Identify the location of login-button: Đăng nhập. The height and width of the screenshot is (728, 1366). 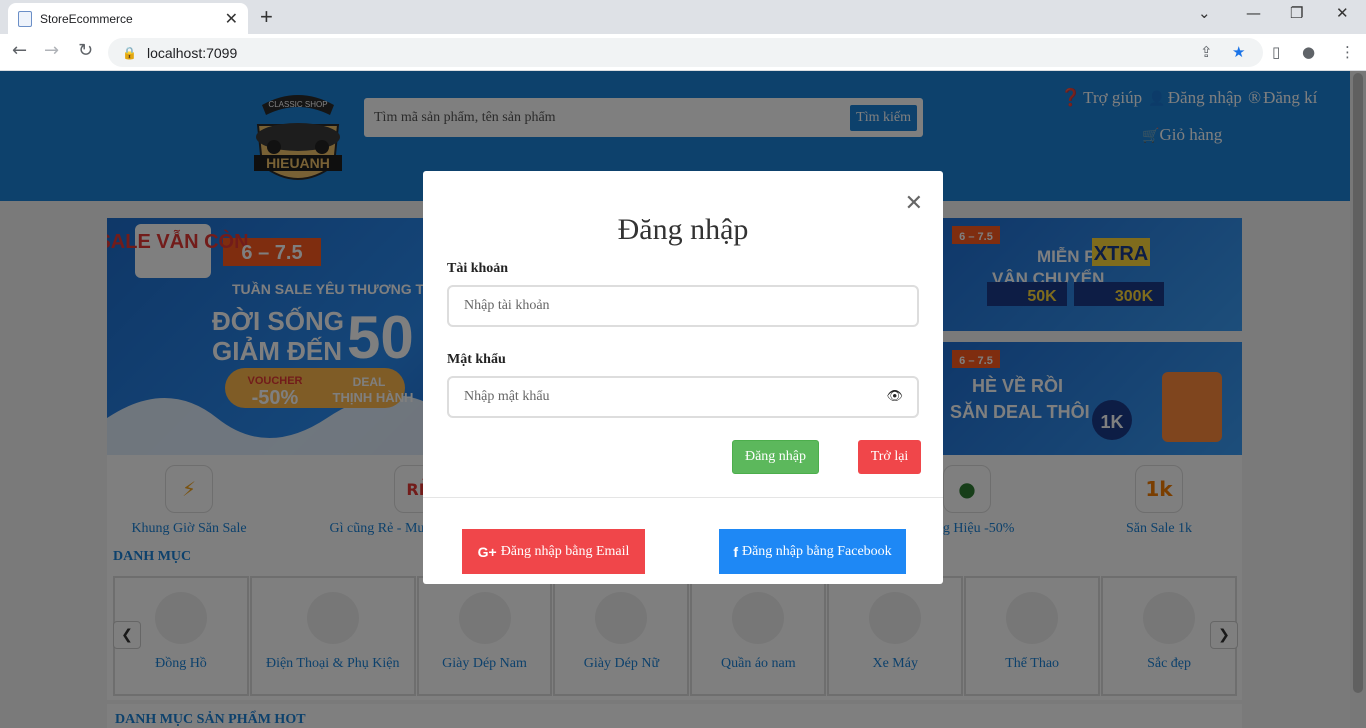
(775, 457).